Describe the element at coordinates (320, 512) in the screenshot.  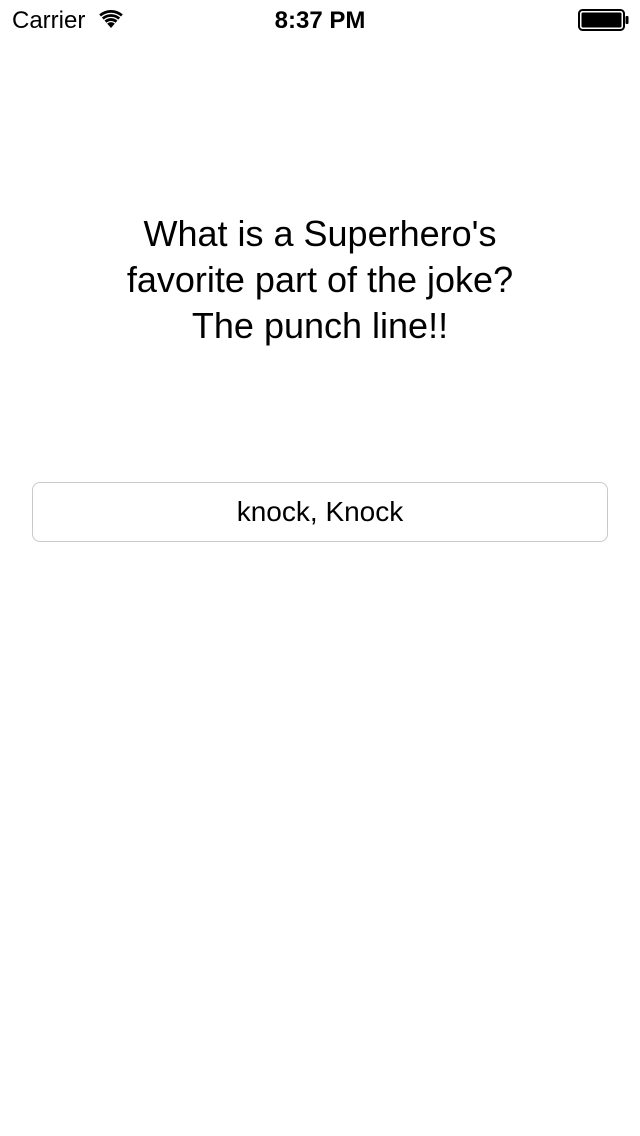
I see `knock-knock-button: knock, Knock` at that location.